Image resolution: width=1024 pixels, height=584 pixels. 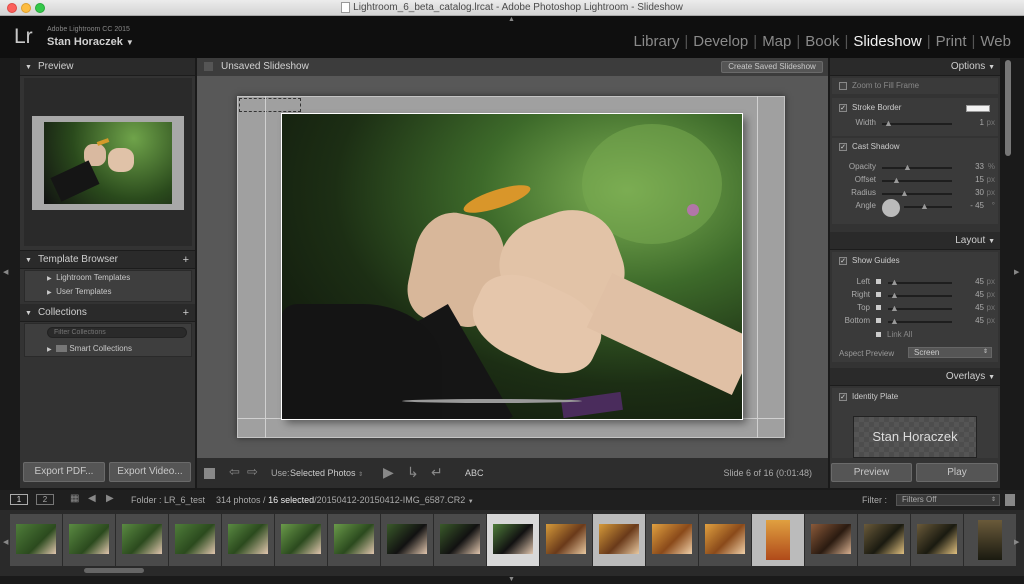 I want to click on window-1-button: 1, so click(x=19, y=499).